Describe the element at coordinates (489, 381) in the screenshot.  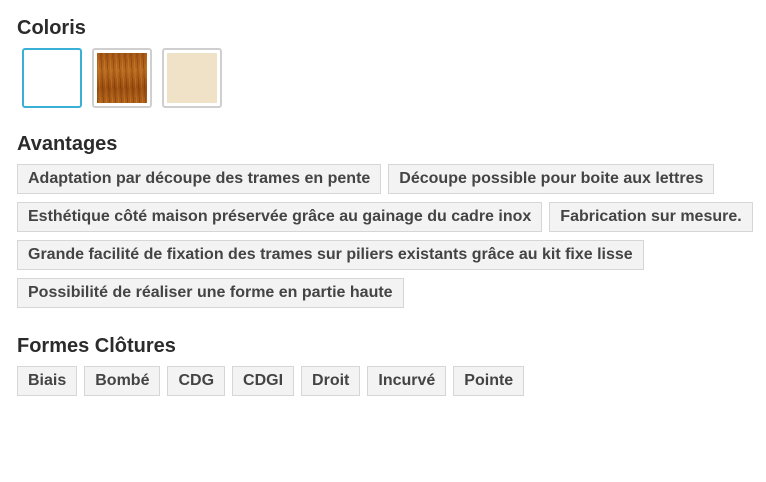
I see `forme-tag-pointe: Pointe` at that location.